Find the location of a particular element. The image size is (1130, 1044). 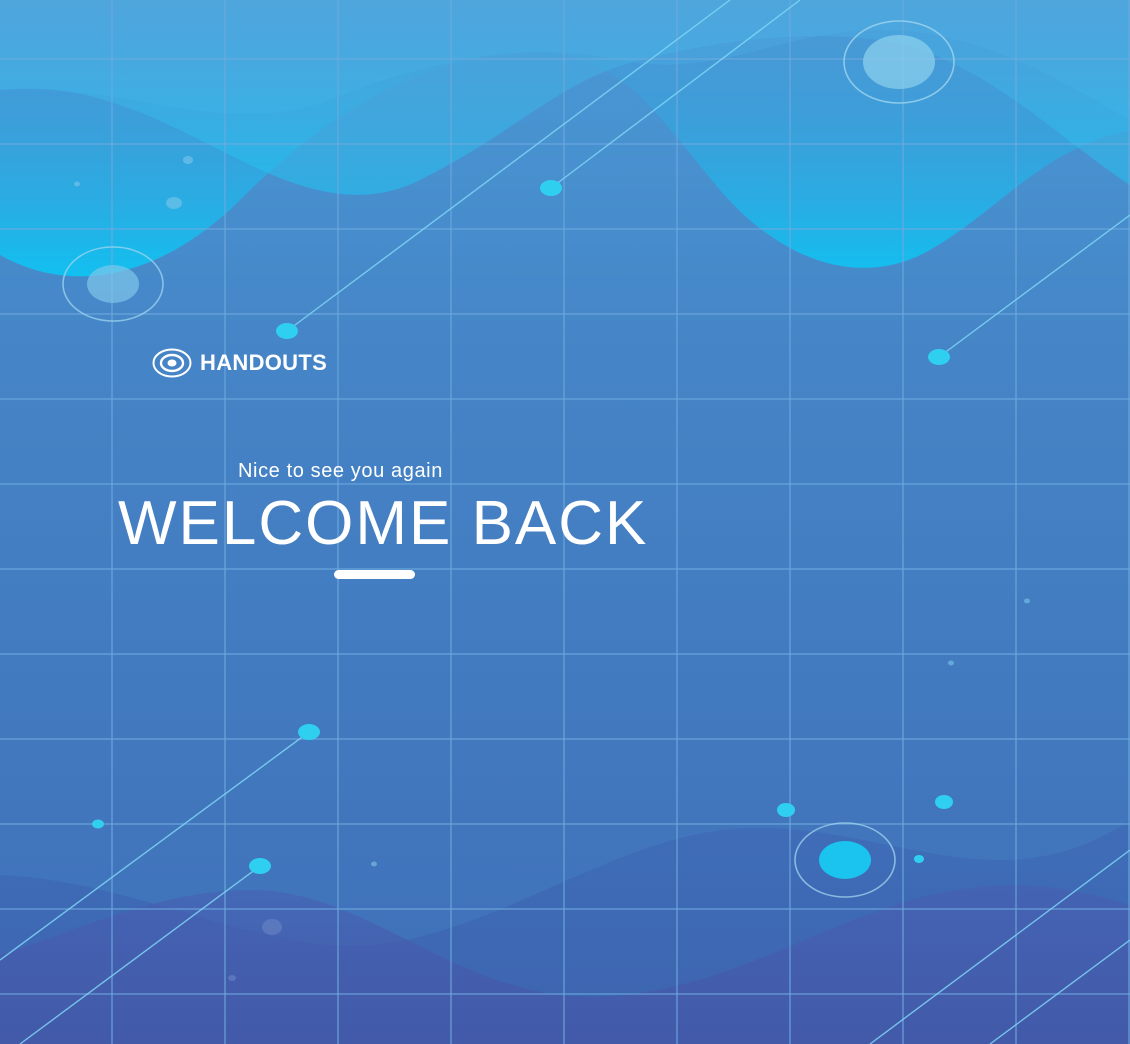

concentric-circles-icon is located at coordinates (172, 363).